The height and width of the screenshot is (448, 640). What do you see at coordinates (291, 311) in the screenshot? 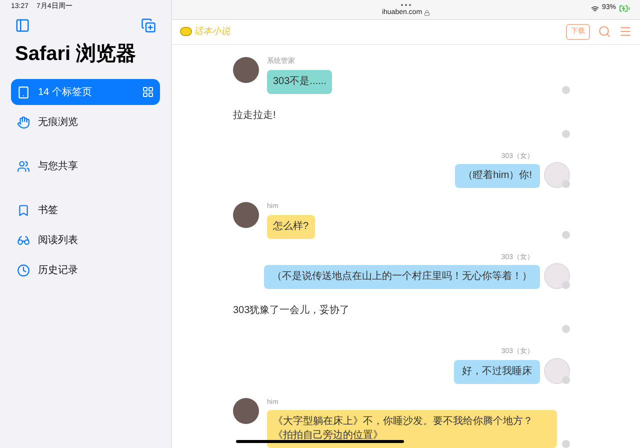
I see `narration-text: 303犹豫了一会儿，妥协了` at bounding box center [291, 311].